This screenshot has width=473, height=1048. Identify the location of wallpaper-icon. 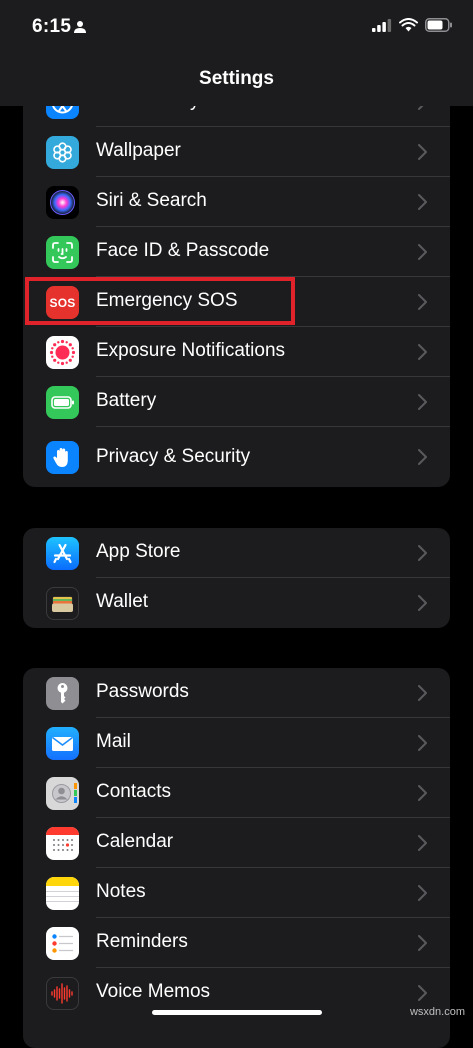
(62, 152).